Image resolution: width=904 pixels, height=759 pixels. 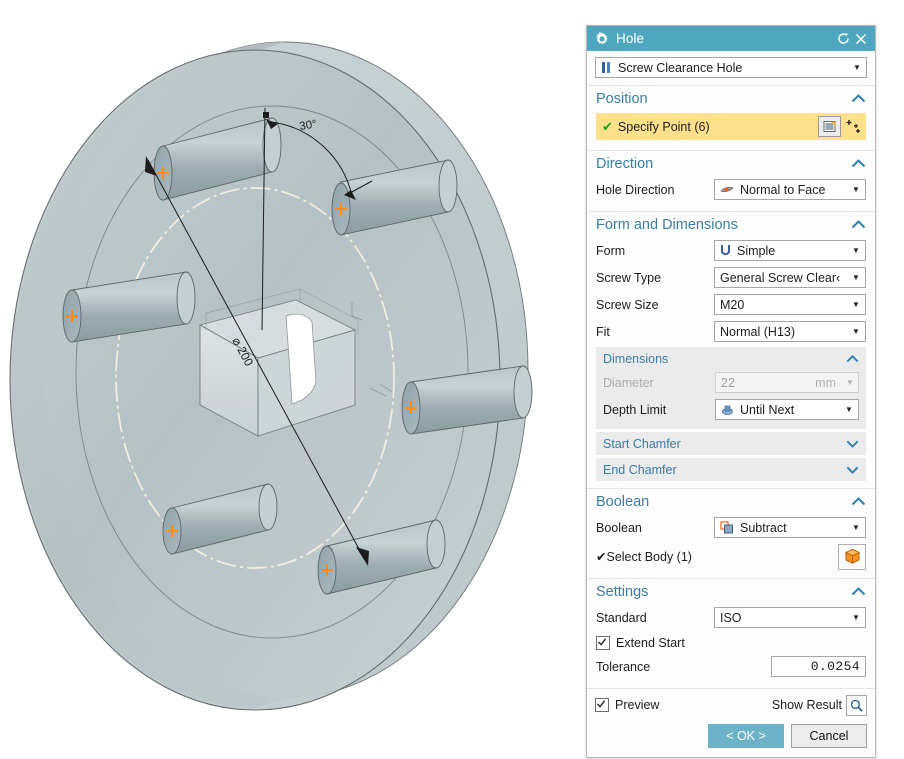 What do you see at coordinates (731, 617) in the screenshot?
I see `standard-value: ISO` at bounding box center [731, 617].